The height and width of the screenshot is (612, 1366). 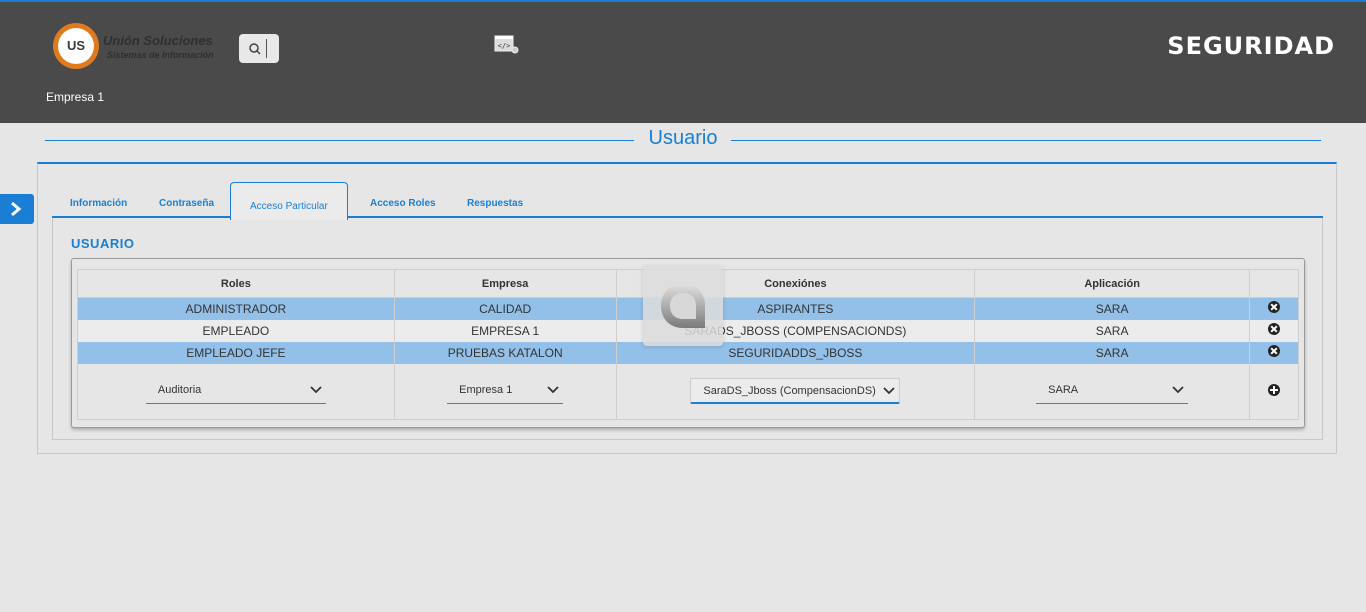 I want to click on add-icon, so click(x=1274, y=389).